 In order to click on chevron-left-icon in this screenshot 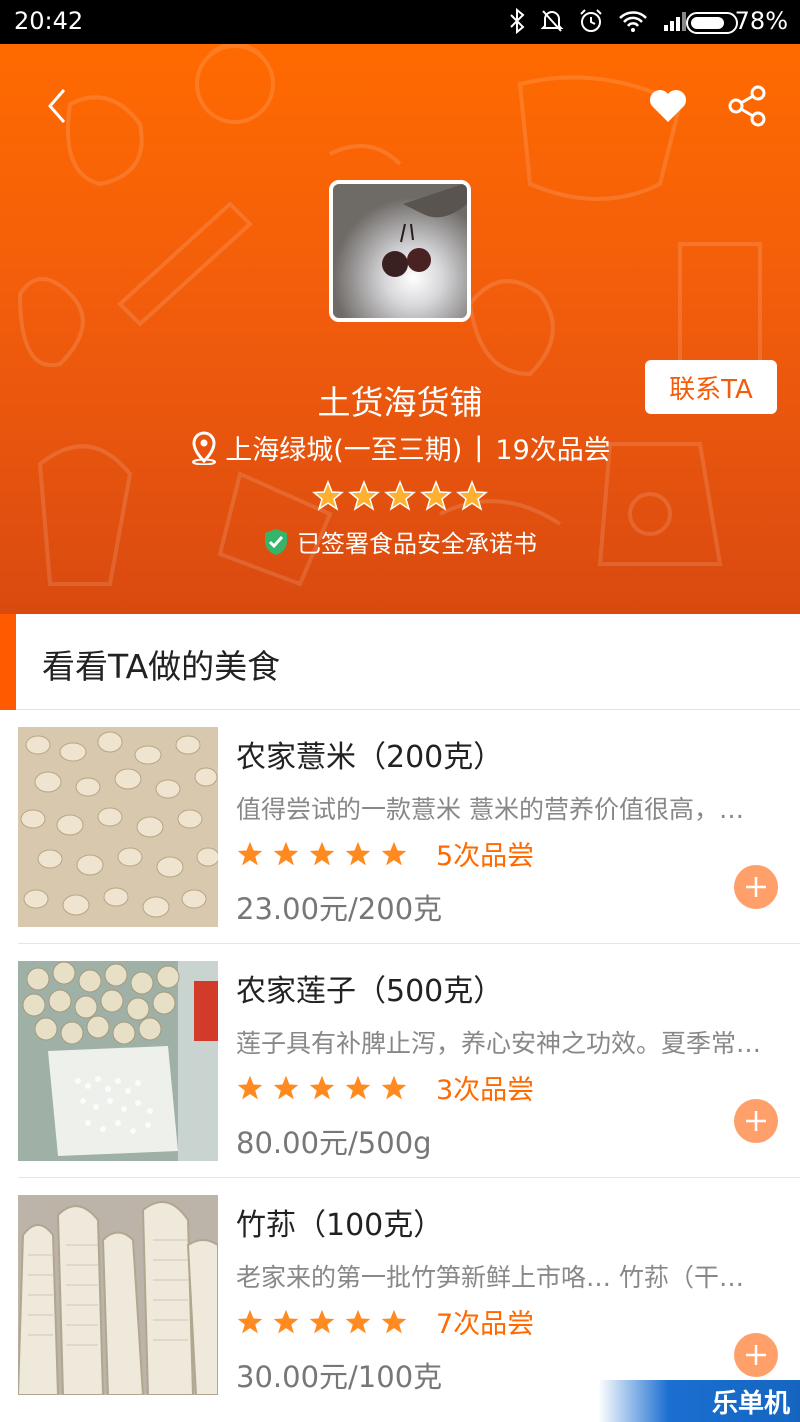, I will do `click(57, 106)`.